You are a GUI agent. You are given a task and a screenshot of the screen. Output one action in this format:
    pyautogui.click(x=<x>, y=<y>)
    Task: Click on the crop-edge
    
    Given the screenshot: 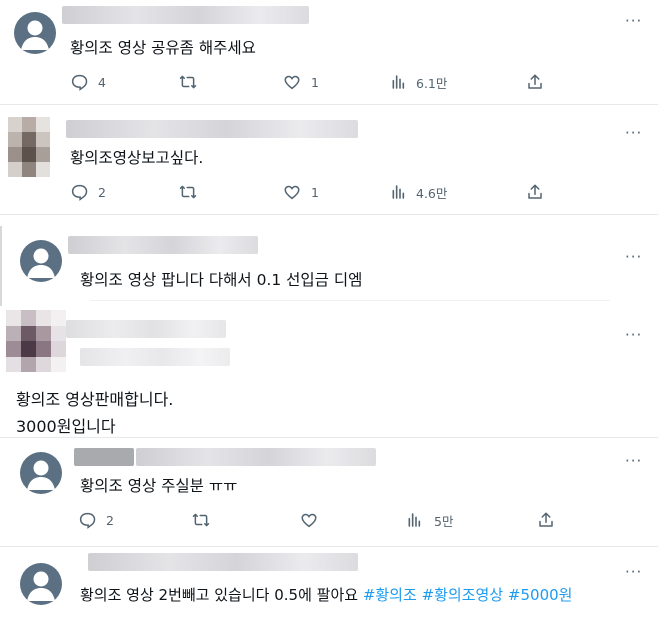 What is the action you would take?
    pyautogui.click(x=1, y=266)
    